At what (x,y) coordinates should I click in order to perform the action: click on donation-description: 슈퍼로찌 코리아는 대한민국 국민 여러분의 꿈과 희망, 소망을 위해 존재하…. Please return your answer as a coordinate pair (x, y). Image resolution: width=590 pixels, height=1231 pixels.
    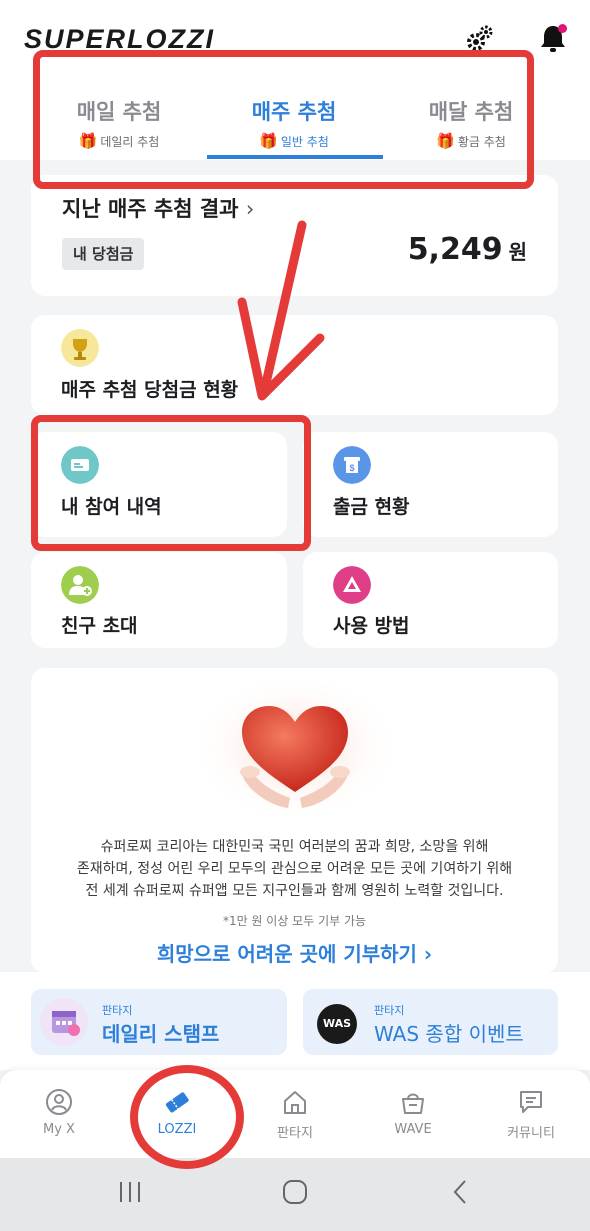
    Looking at the image, I should click on (294, 869).